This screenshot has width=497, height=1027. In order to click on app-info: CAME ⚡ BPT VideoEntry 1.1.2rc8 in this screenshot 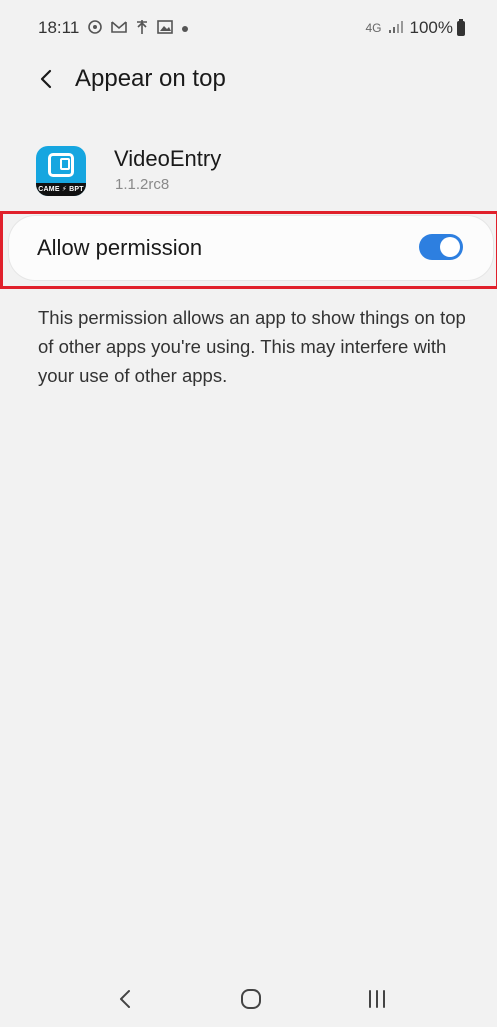, I will do `click(246, 170)`.